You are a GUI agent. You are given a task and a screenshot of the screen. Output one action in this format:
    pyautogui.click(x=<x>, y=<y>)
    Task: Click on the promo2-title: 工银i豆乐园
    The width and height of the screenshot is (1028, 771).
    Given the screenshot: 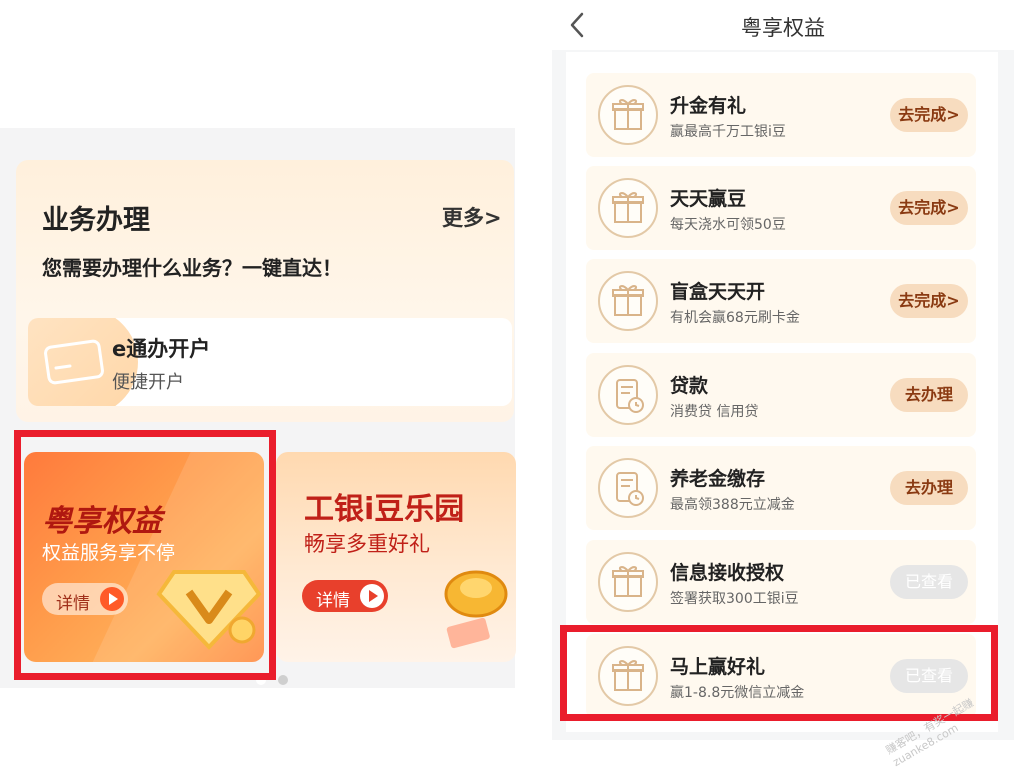 What is the action you would take?
    pyautogui.click(x=384, y=509)
    